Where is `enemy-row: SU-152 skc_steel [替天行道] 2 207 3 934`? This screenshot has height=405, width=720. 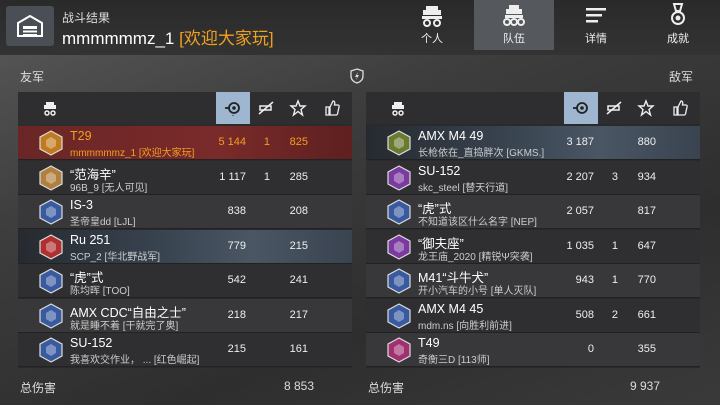
enemy-row: SU-152 skc_steel [替天行道] 2 207 3 934 is located at coordinates (533, 177).